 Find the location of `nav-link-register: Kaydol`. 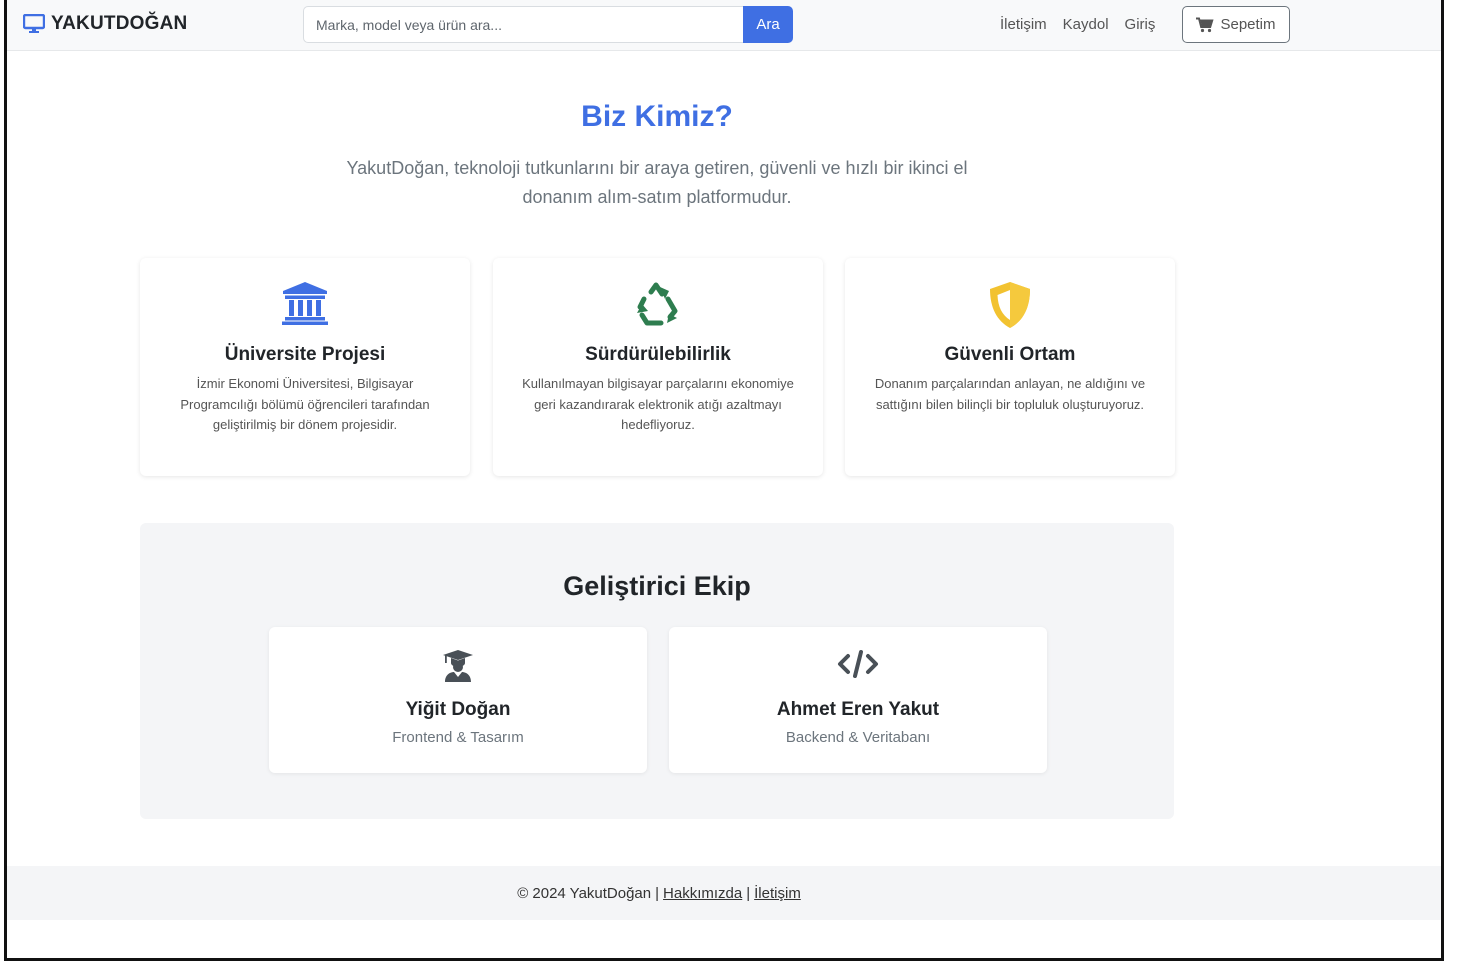

nav-link-register: Kaydol is located at coordinates (1086, 24).